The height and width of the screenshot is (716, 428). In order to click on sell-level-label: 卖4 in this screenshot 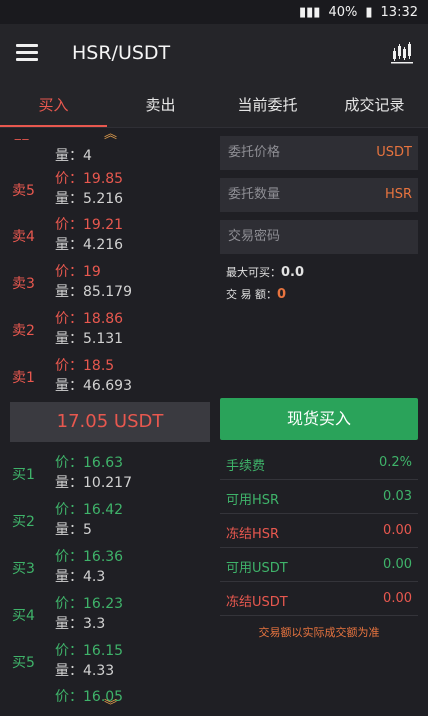, I will do `click(23, 237)`.